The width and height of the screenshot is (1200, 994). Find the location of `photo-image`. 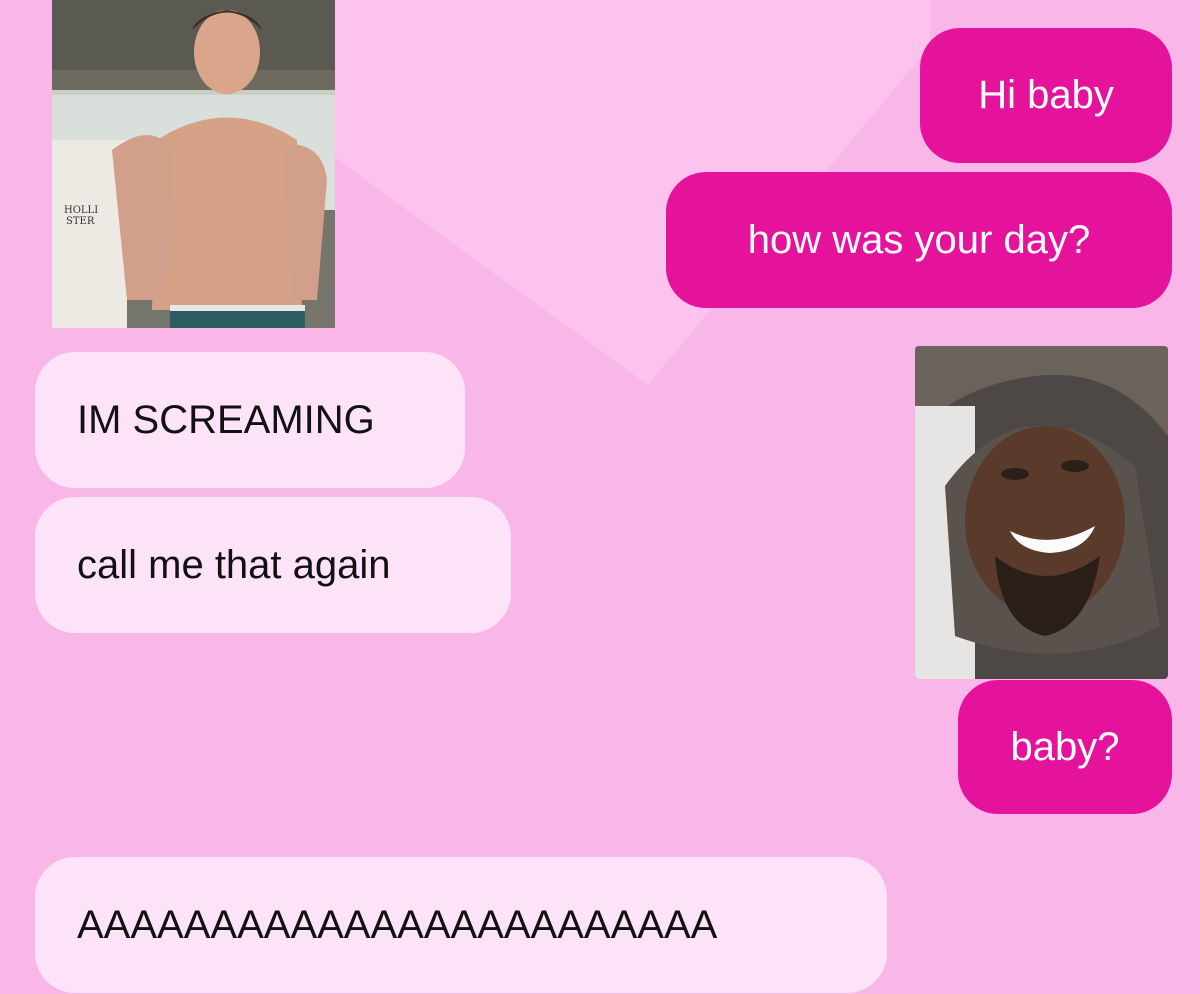

photo-image is located at coordinates (1041, 512).